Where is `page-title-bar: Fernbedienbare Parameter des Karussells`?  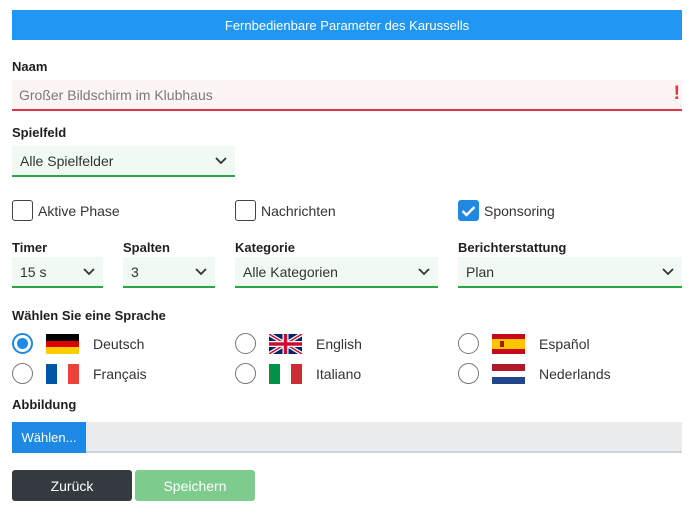 page-title-bar: Fernbedienbare Parameter des Karussells is located at coordinates (347, 25).